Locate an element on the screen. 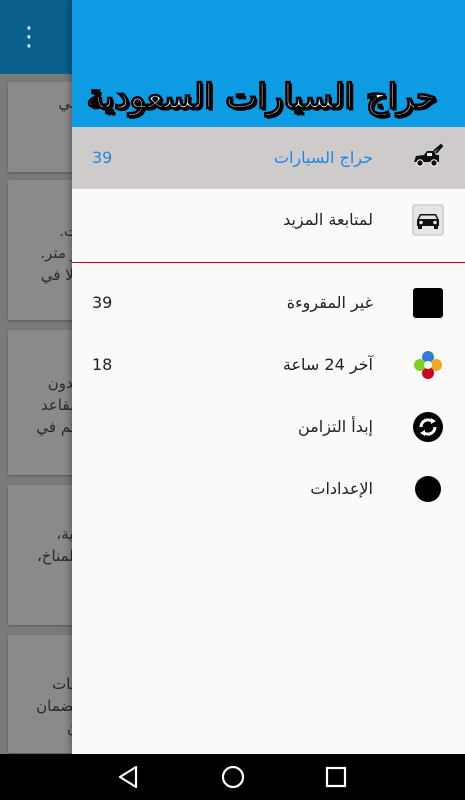  drawer-item-car-auction: 39 حراج السيارات is located at coordinates (268, 158).